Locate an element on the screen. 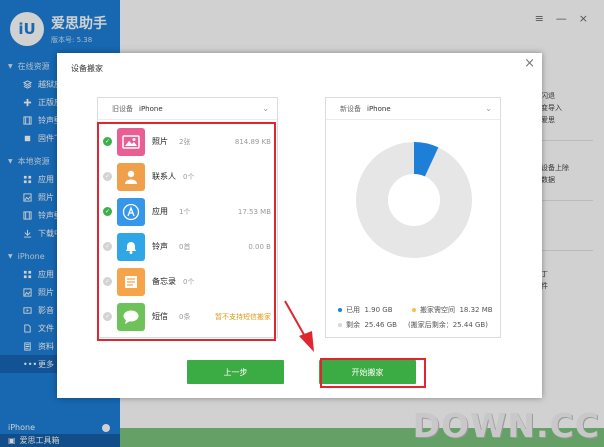  migration-item: ✓ 照片 2张 814.89 KB is located at coordinates (188, 141).